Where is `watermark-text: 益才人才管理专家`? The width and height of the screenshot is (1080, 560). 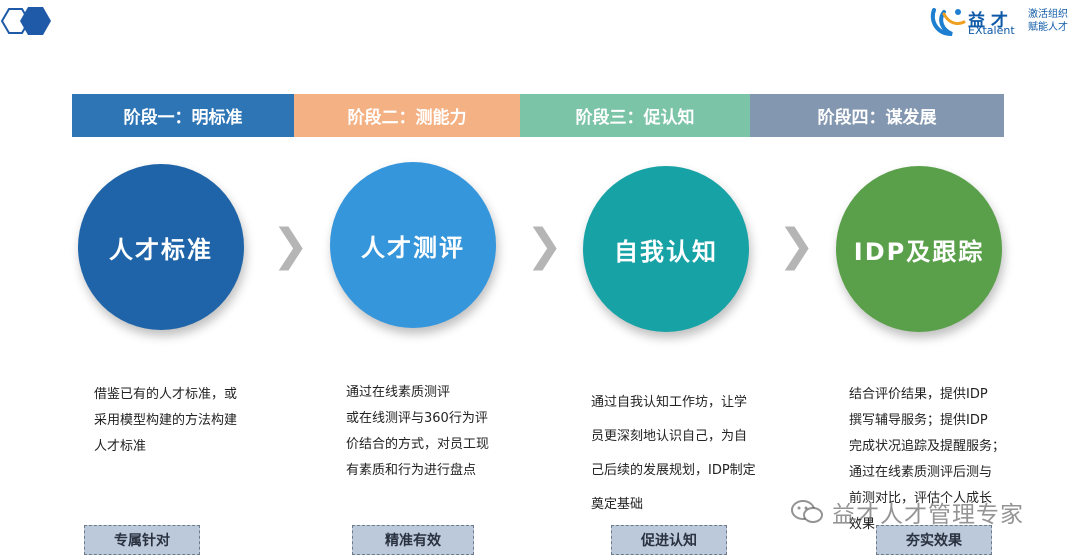
watermark-text: 益才人才管理专家 is located at coordinates (928, 515).